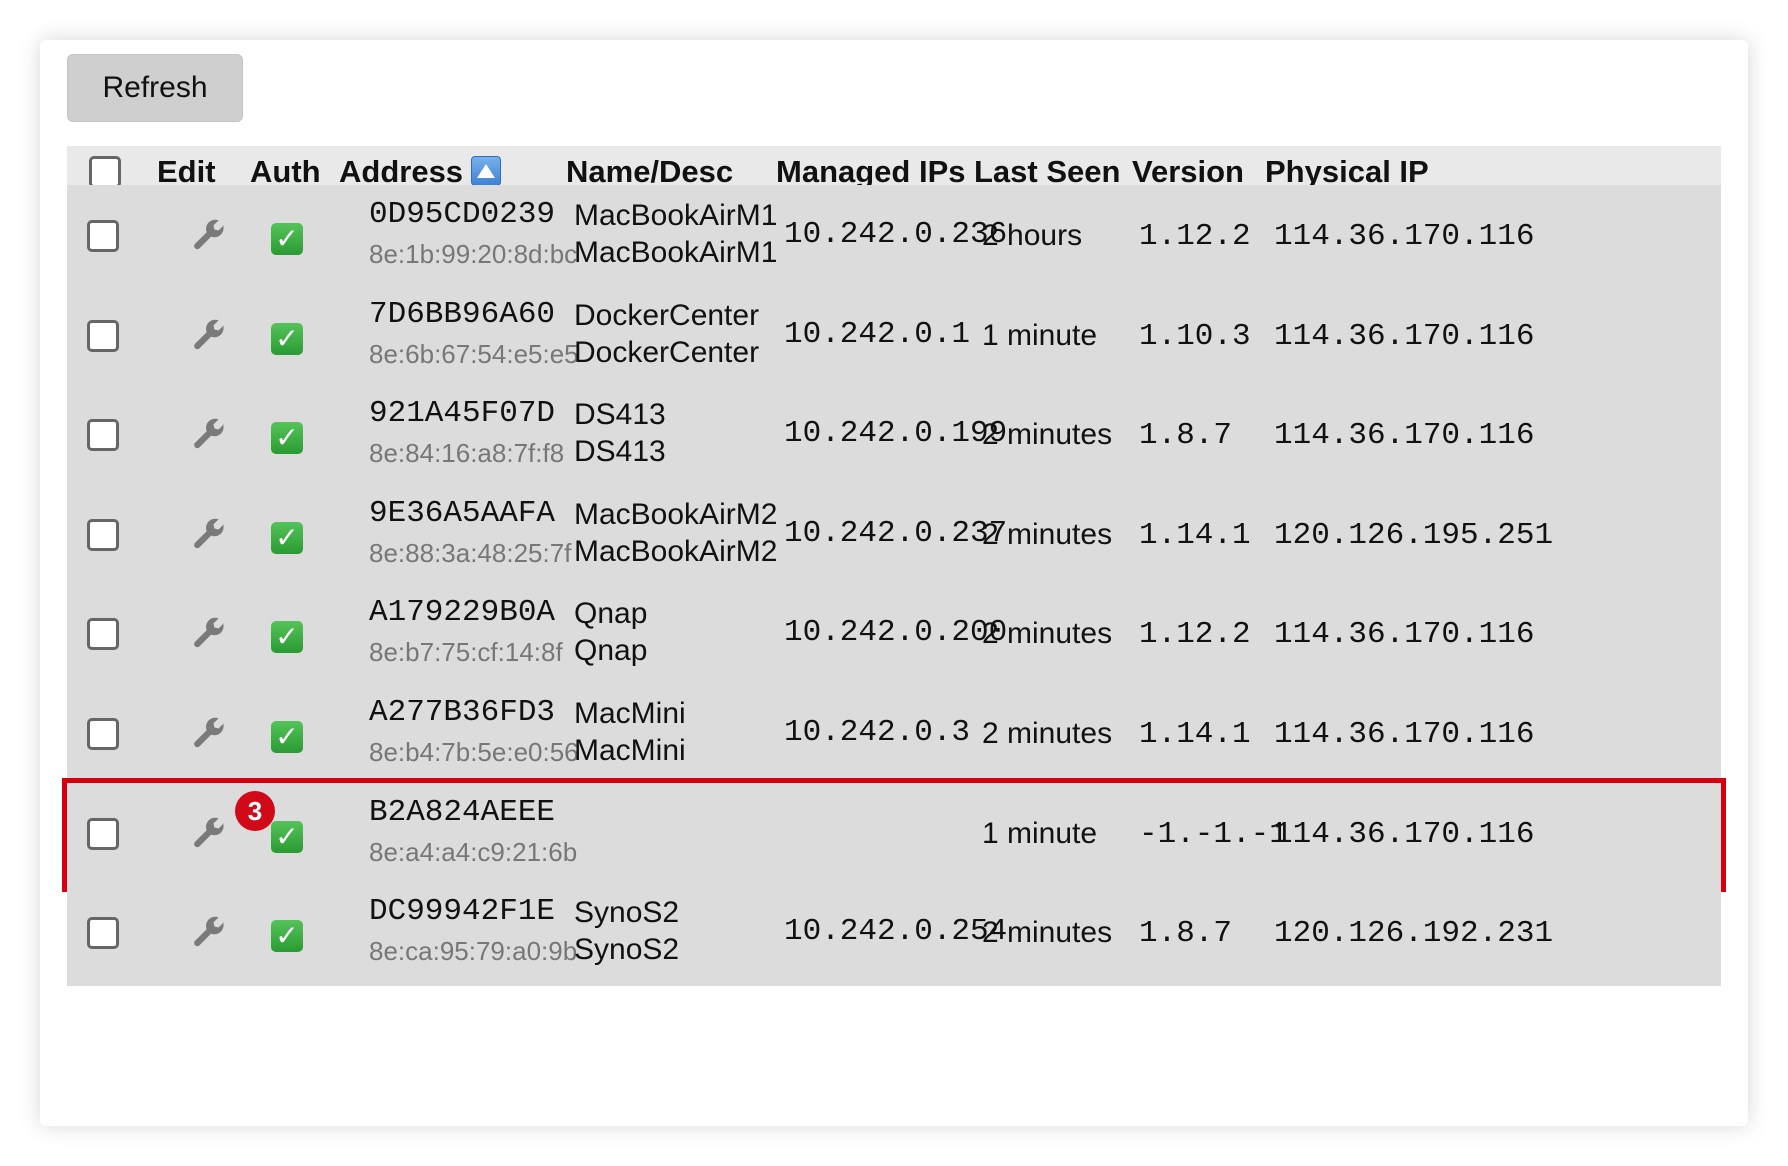 The width and height of the screenshot is (1788, 1166). I want to click on row-managed-ip: 10.242.0.236, so click(896, 234).